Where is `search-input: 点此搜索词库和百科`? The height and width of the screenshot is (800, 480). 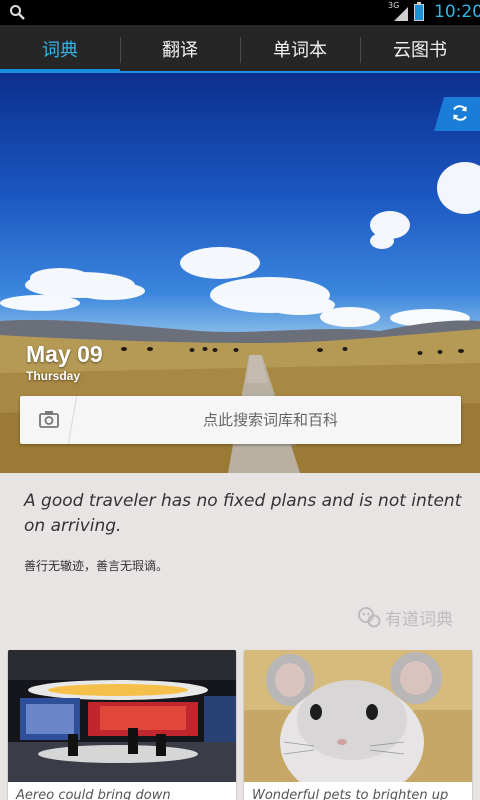
search-input: 点此搜索词库和百科 is located at coordinates (270, 420).